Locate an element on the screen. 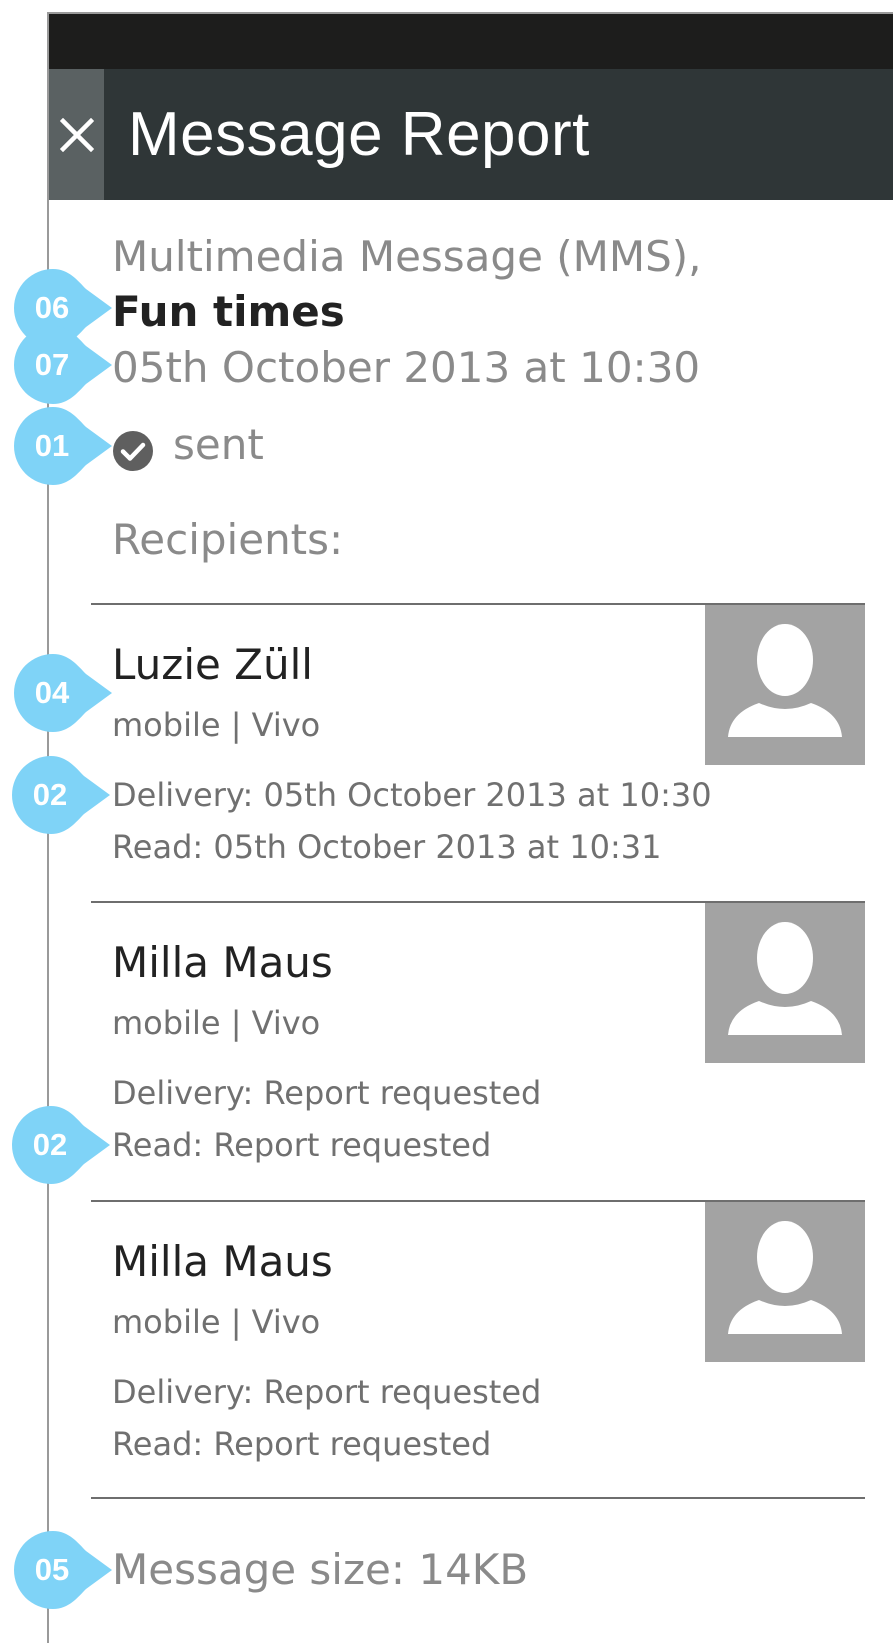 Image resolution: width=893 pixels, height=1643 pixels. recipient-name: Luzie Züll is located at coordinates (212, 664).